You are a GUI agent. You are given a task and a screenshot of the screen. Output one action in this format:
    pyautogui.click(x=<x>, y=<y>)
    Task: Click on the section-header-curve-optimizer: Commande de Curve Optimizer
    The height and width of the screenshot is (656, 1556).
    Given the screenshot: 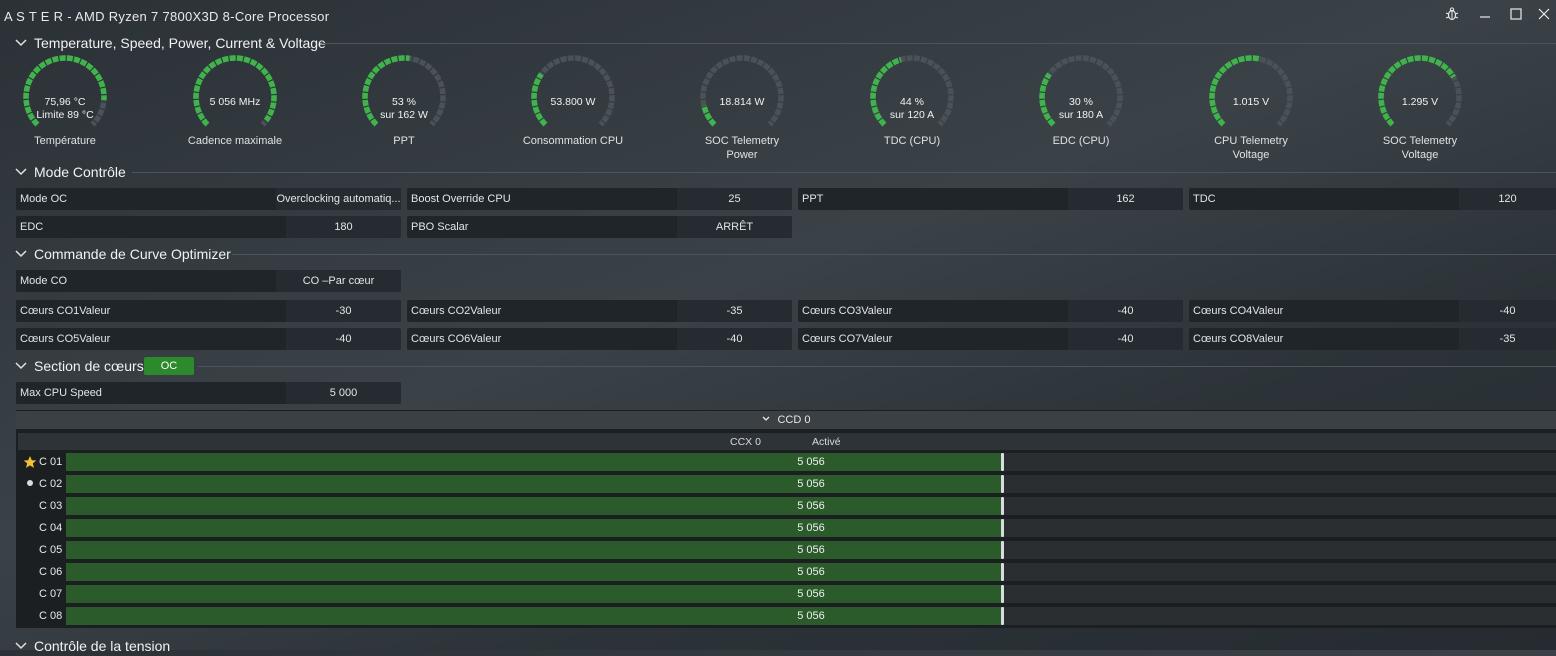 What is the action you would take?
    pyautogui.click(x=122, y=254)
    